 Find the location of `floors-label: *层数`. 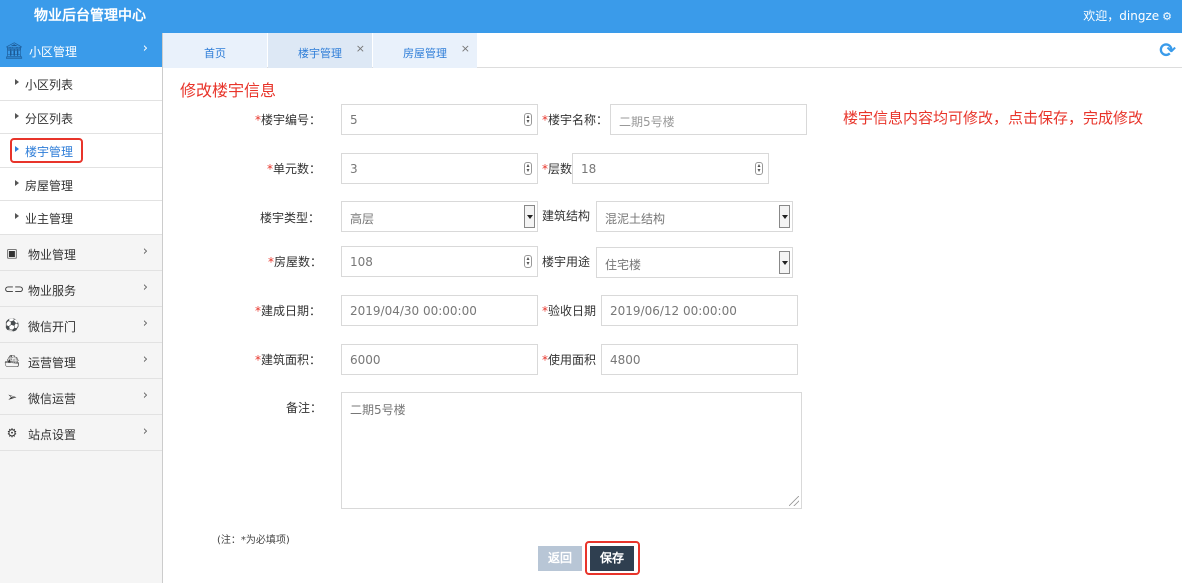

floors-label: *层数 is located at coordinates (557, 168).